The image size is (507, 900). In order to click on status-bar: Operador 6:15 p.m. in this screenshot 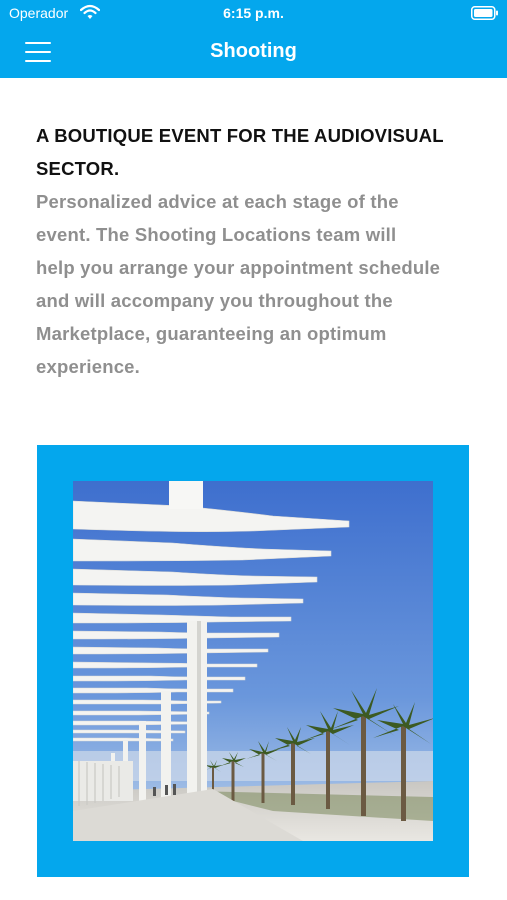, I will do `click(253, 14)`.